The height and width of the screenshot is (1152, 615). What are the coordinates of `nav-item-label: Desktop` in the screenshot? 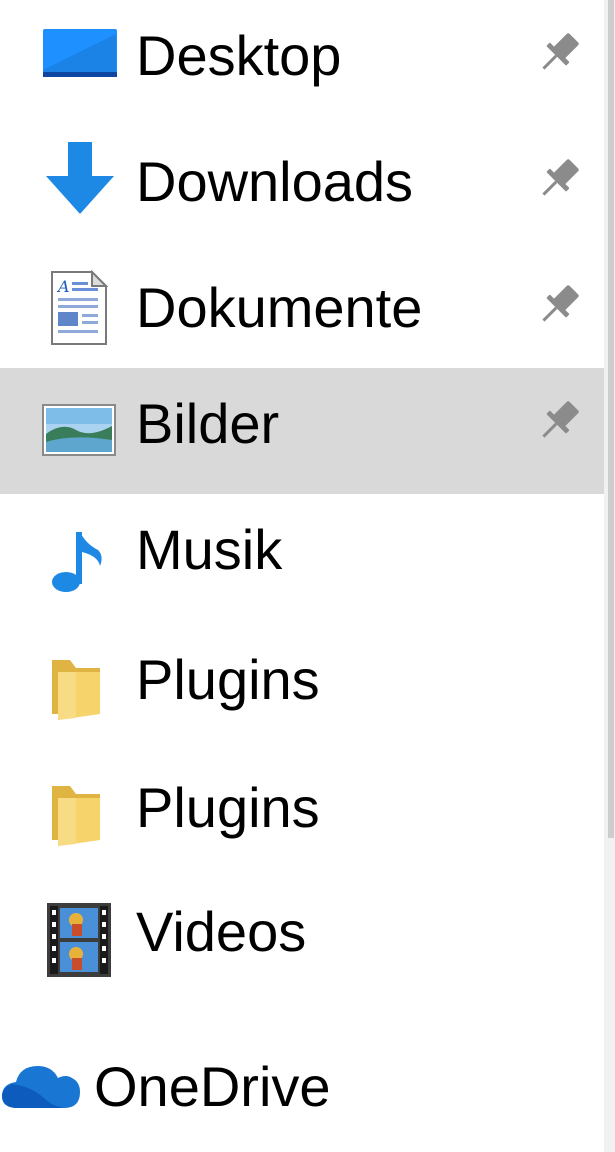 It's located at (239, 55).